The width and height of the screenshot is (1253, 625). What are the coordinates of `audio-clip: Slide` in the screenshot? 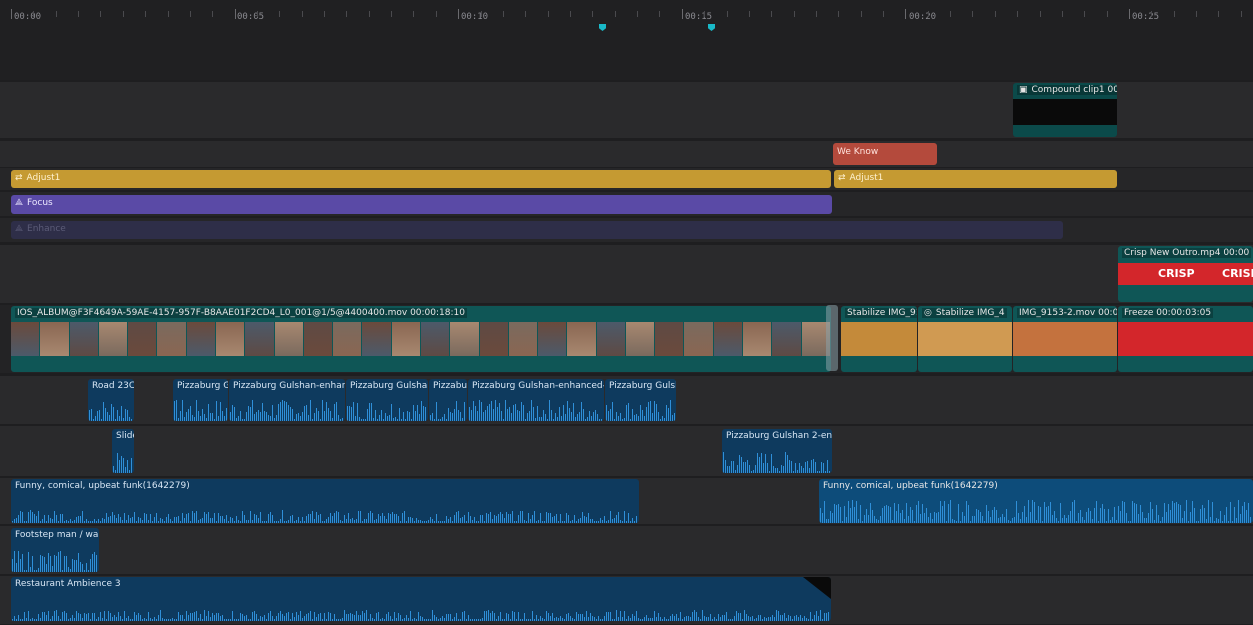 It's located at (123, 451).